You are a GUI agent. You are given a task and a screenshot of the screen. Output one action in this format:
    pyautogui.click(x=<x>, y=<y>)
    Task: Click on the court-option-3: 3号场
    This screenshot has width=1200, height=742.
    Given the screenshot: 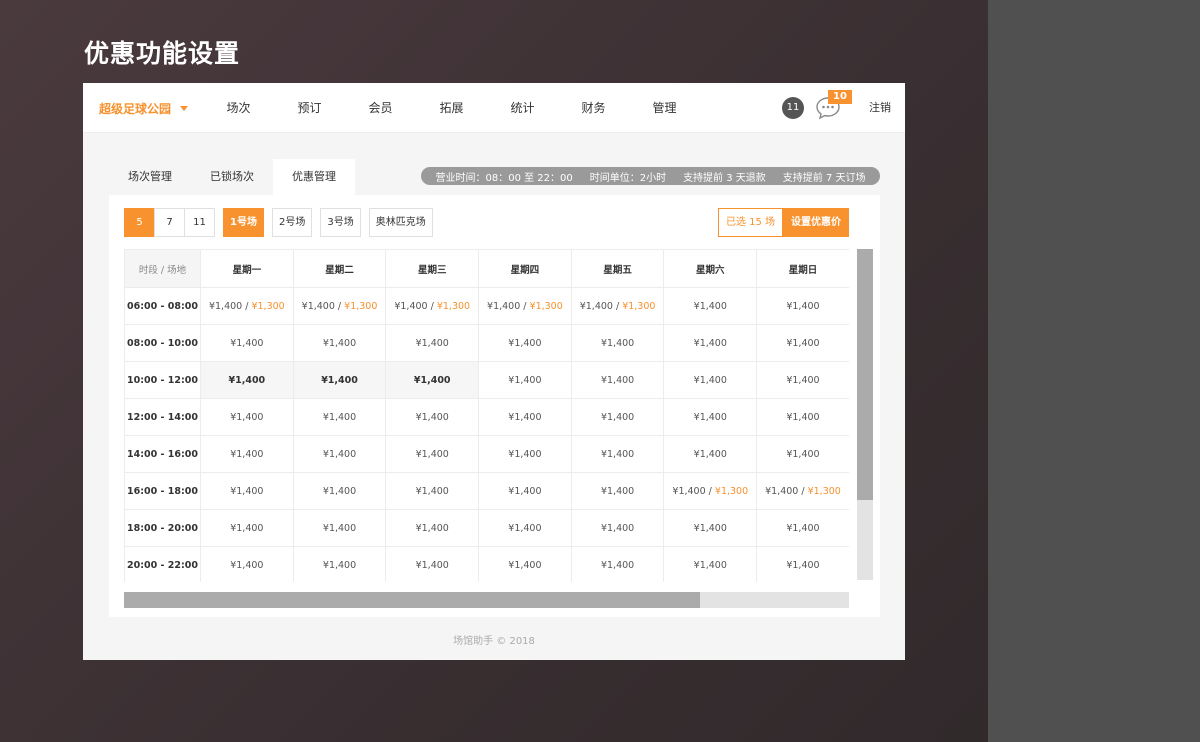 What is the action you would take?
    pyautogui.click(x=340, y=222)
    